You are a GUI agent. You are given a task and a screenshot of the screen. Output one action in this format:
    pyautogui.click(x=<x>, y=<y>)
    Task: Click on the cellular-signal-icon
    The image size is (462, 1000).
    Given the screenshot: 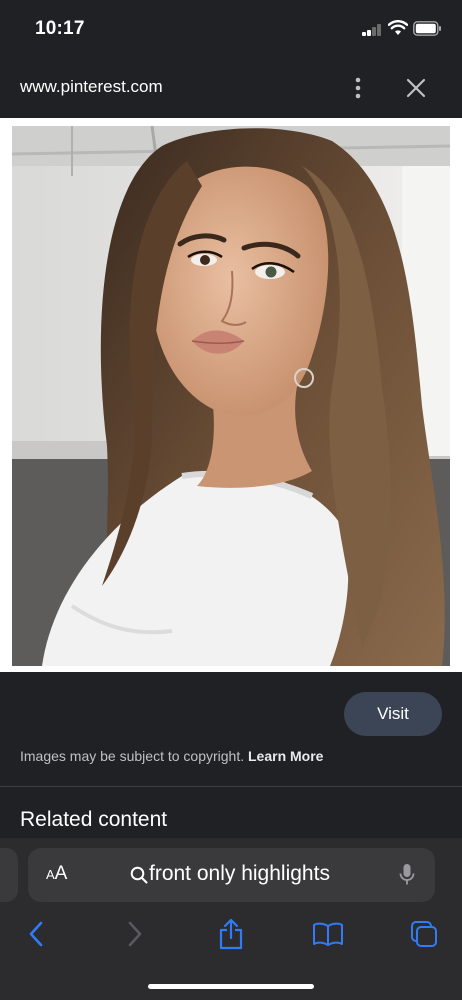 What is the action you would take?
    pyautogui.click(x=372, y=30)
    